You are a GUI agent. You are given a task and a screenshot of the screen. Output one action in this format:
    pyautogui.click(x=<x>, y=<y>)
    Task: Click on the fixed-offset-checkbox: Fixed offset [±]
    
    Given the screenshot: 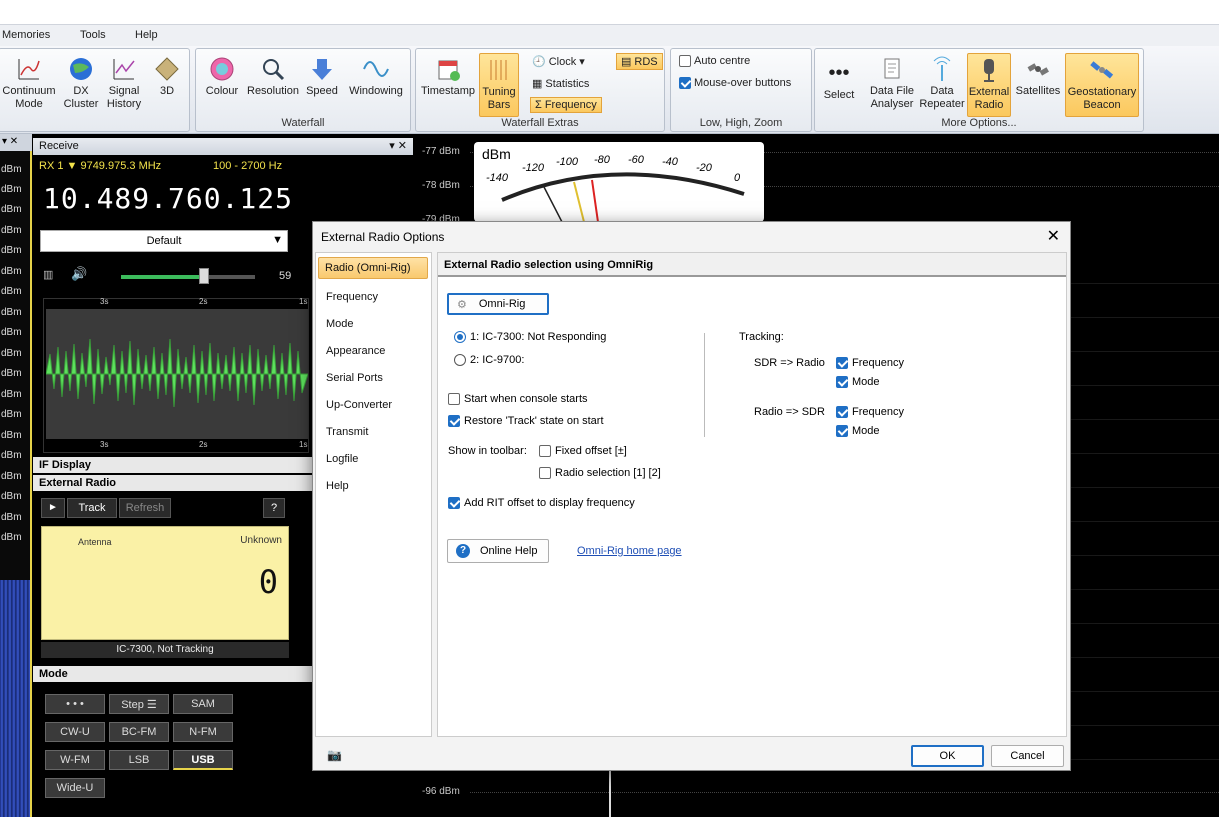 What is the action you would take?
    pyautogui.click(x=583, y=451)
    